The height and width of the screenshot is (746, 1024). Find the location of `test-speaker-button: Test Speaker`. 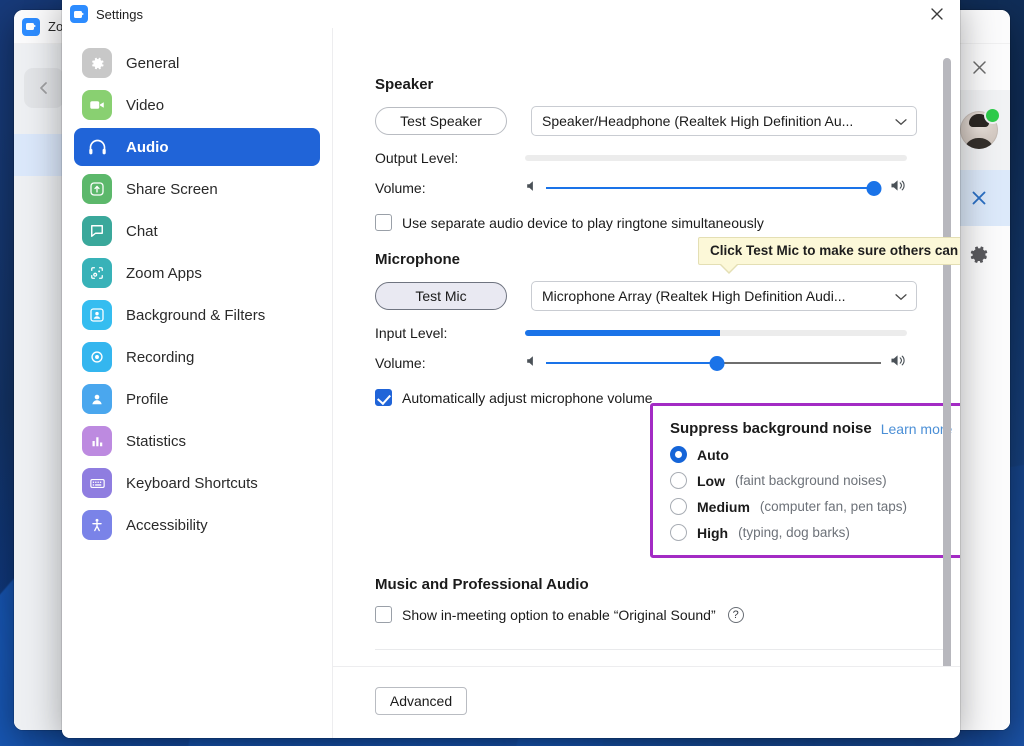

test-speaker-button: Test Speaker is located at coordinates (441, 121).